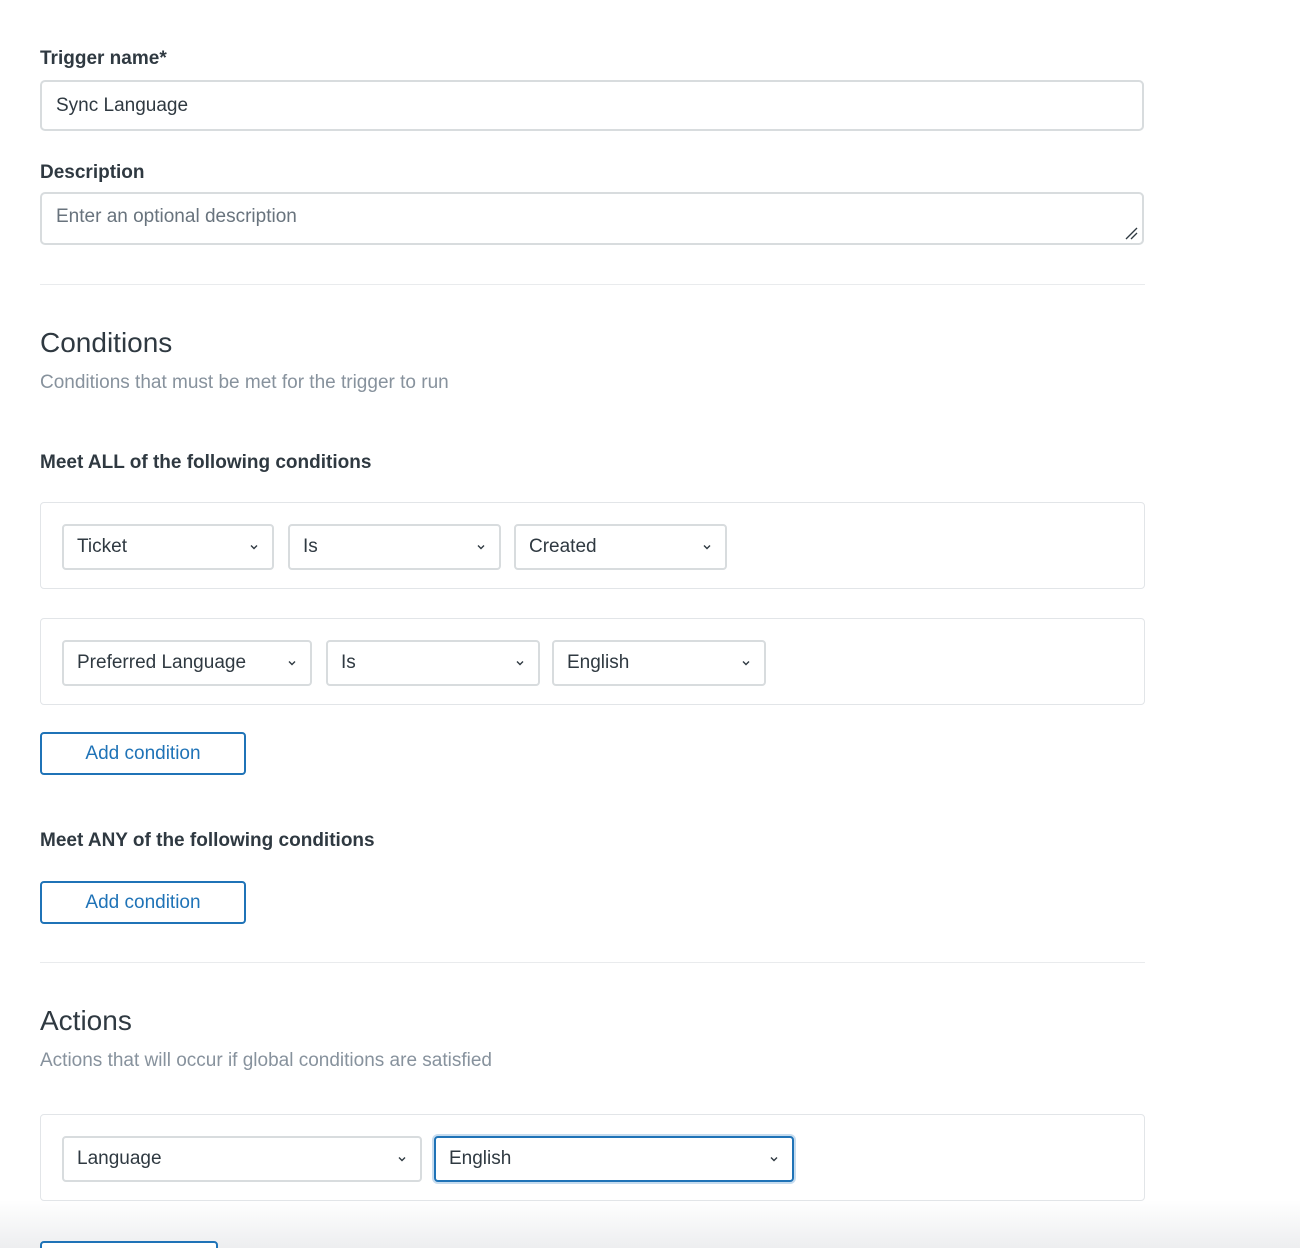 Image resolution: width=1300 pixels, height=1248 pixels. What do you see at coordinates (119, 1158) in the screenshot?
I see `select-value: Language` at bounding box center [119, 1158].